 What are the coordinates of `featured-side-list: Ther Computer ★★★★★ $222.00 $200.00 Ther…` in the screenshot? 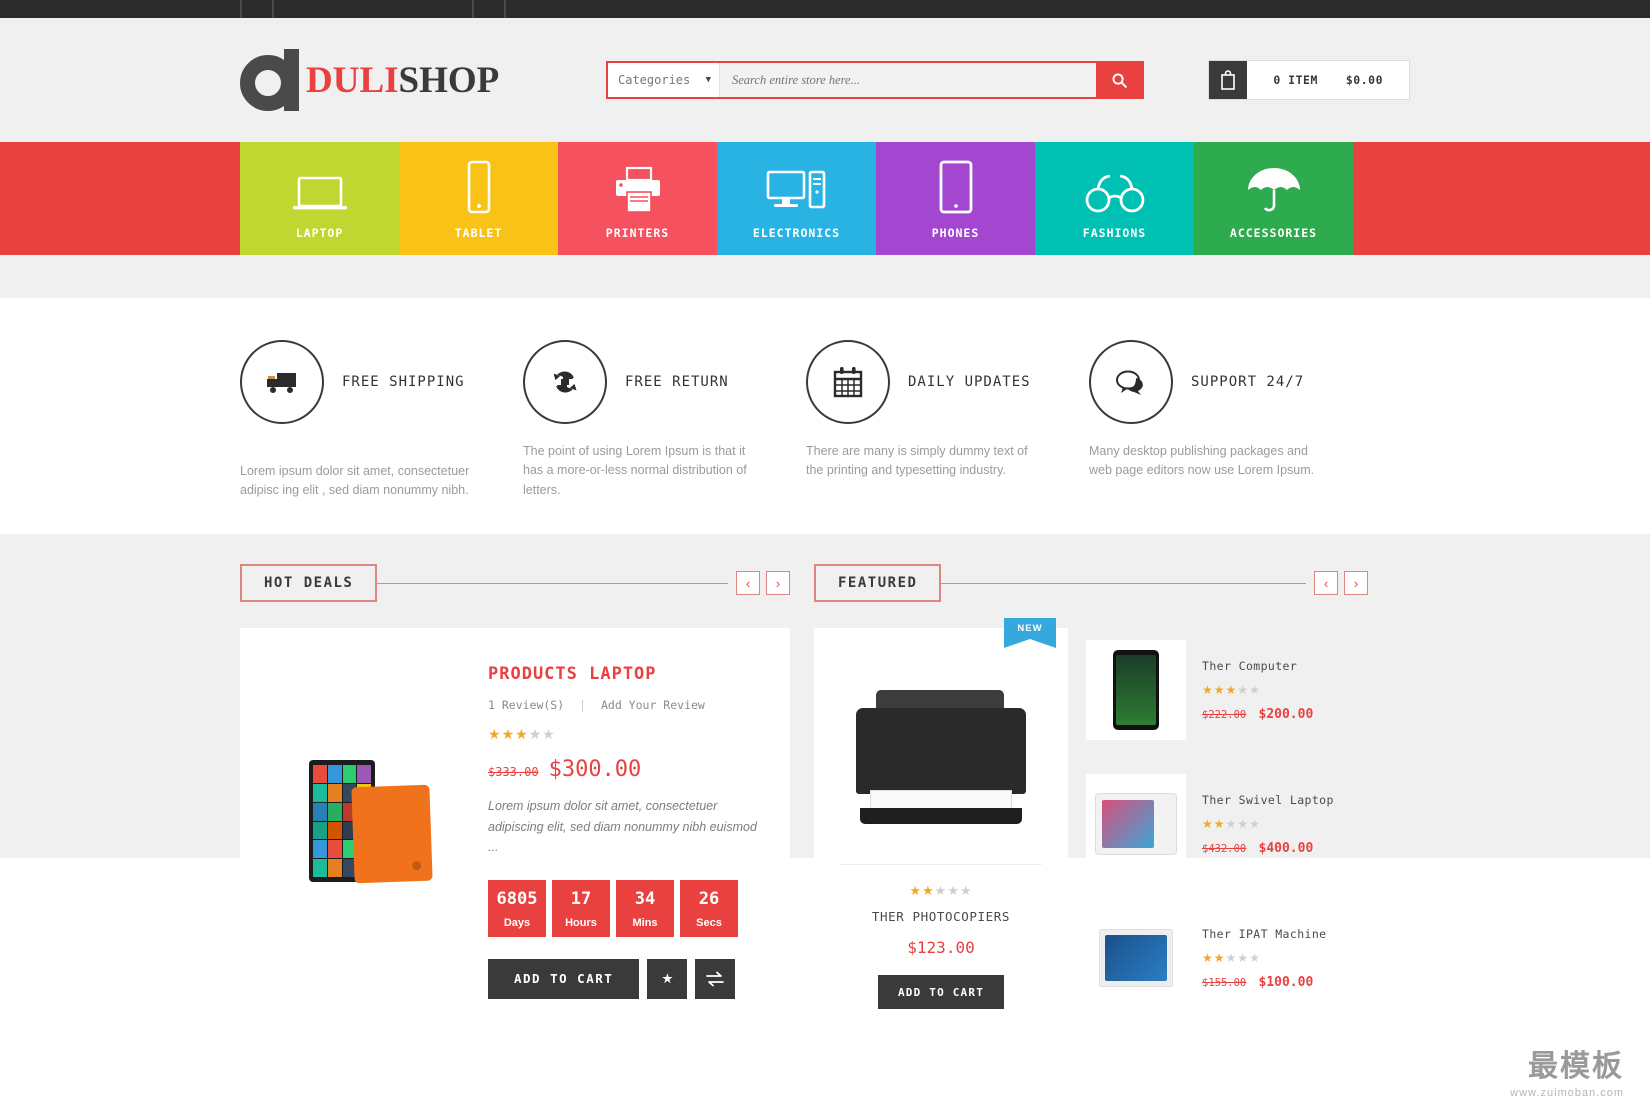 It's located at (1227, 825).